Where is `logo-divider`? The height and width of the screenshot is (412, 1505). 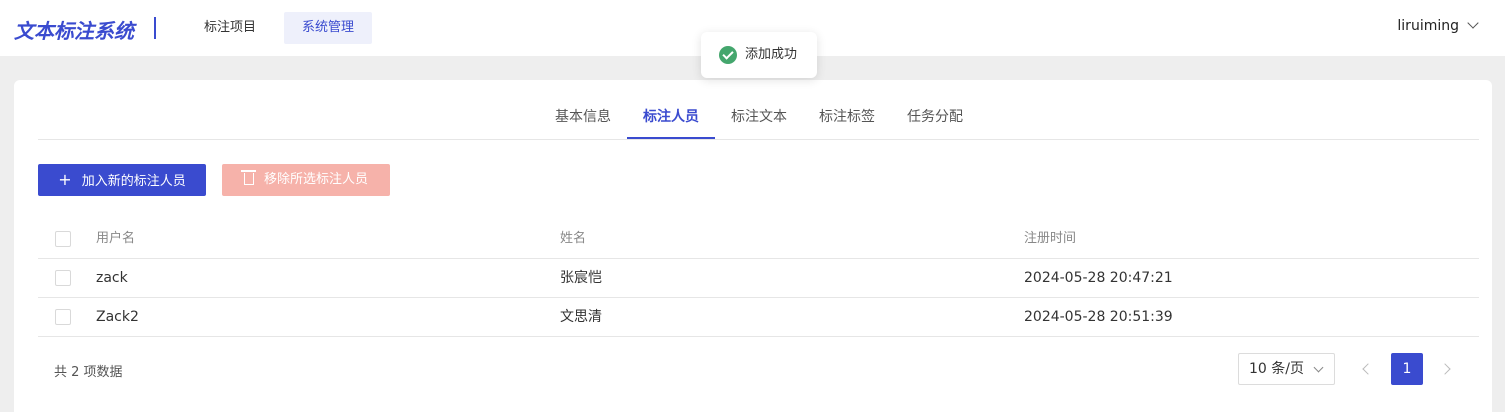 logo-divider is located at coordinates (155, 28).